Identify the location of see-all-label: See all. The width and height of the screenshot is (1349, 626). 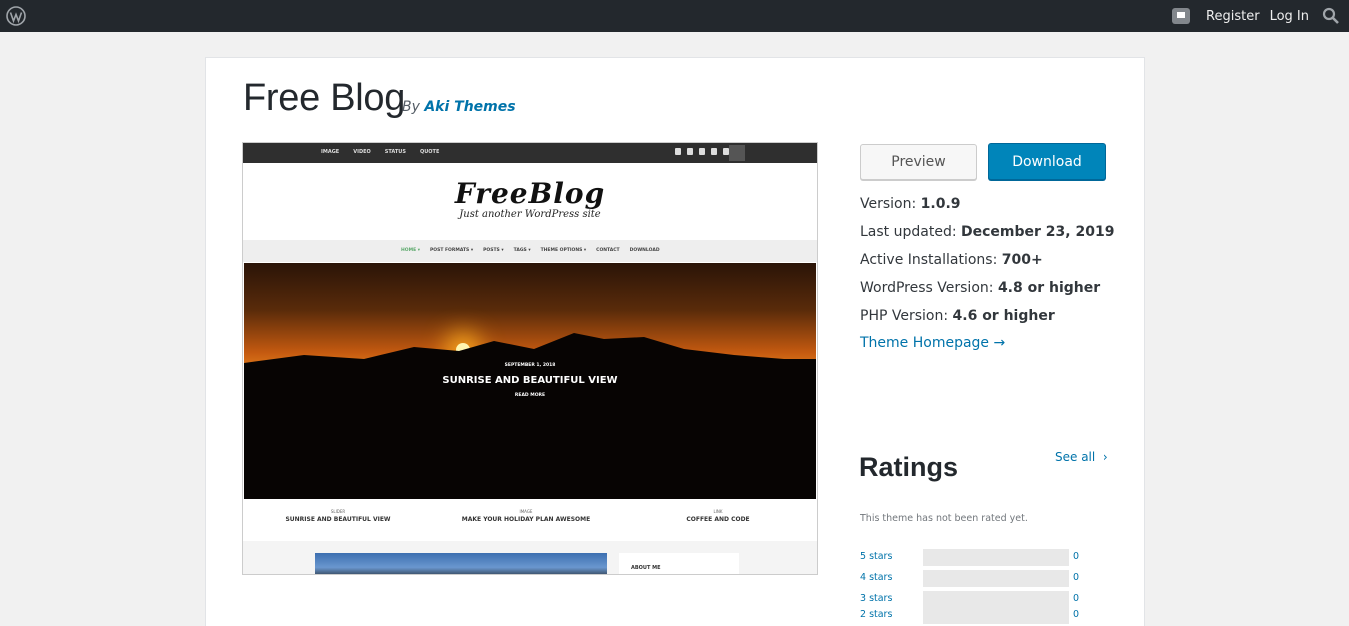
(1075, 457).